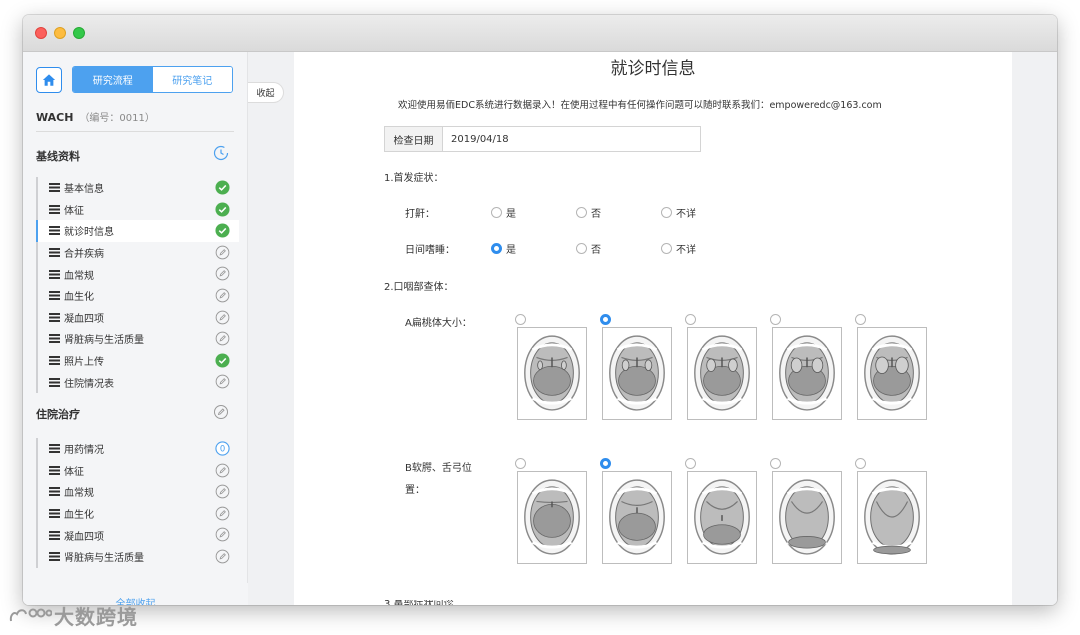 The height and width of the screenshot is (635, 1080). What do you see at coordinates (588, 248) in the screenshot?
I see `sleepiness-option-no: 否` at bounding box center [588, 248].